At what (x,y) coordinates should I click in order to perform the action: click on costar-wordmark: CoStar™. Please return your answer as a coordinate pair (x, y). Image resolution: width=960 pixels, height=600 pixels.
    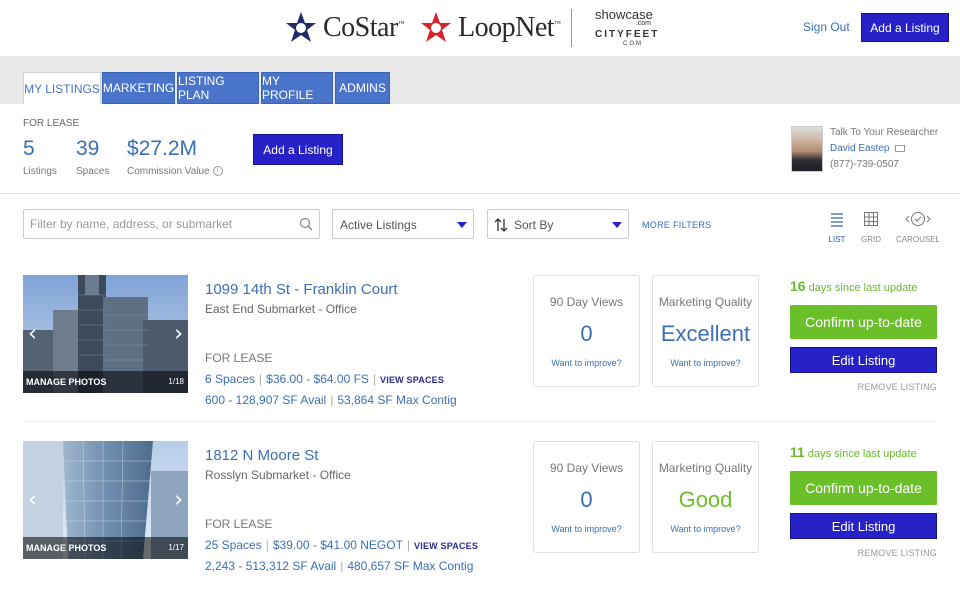
    Looking at the image, I should click on (364, 27).